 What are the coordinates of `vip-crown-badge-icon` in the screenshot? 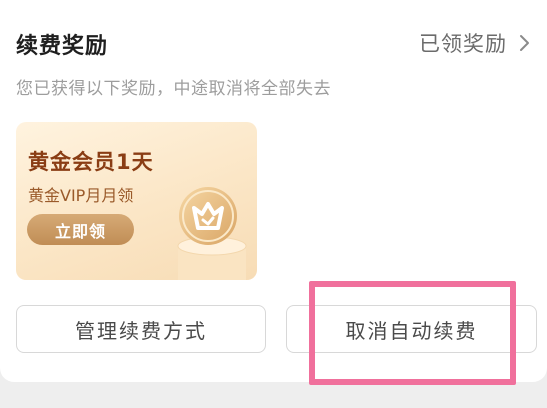 It's located at (208, 216).